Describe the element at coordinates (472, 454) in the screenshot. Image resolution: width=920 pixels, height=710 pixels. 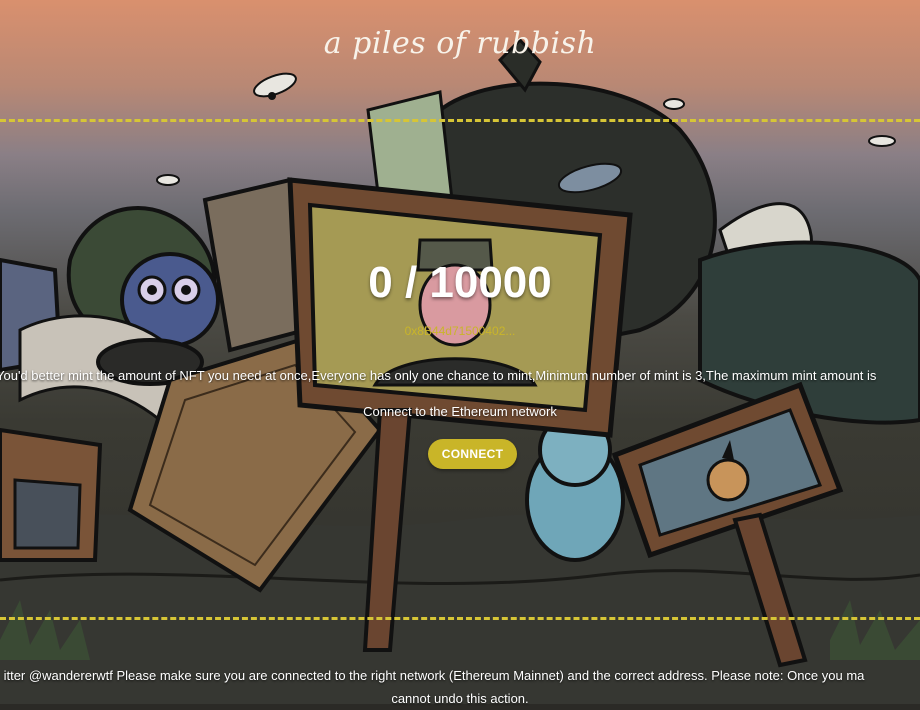
I see `connect-button: CONNECT` at that location.